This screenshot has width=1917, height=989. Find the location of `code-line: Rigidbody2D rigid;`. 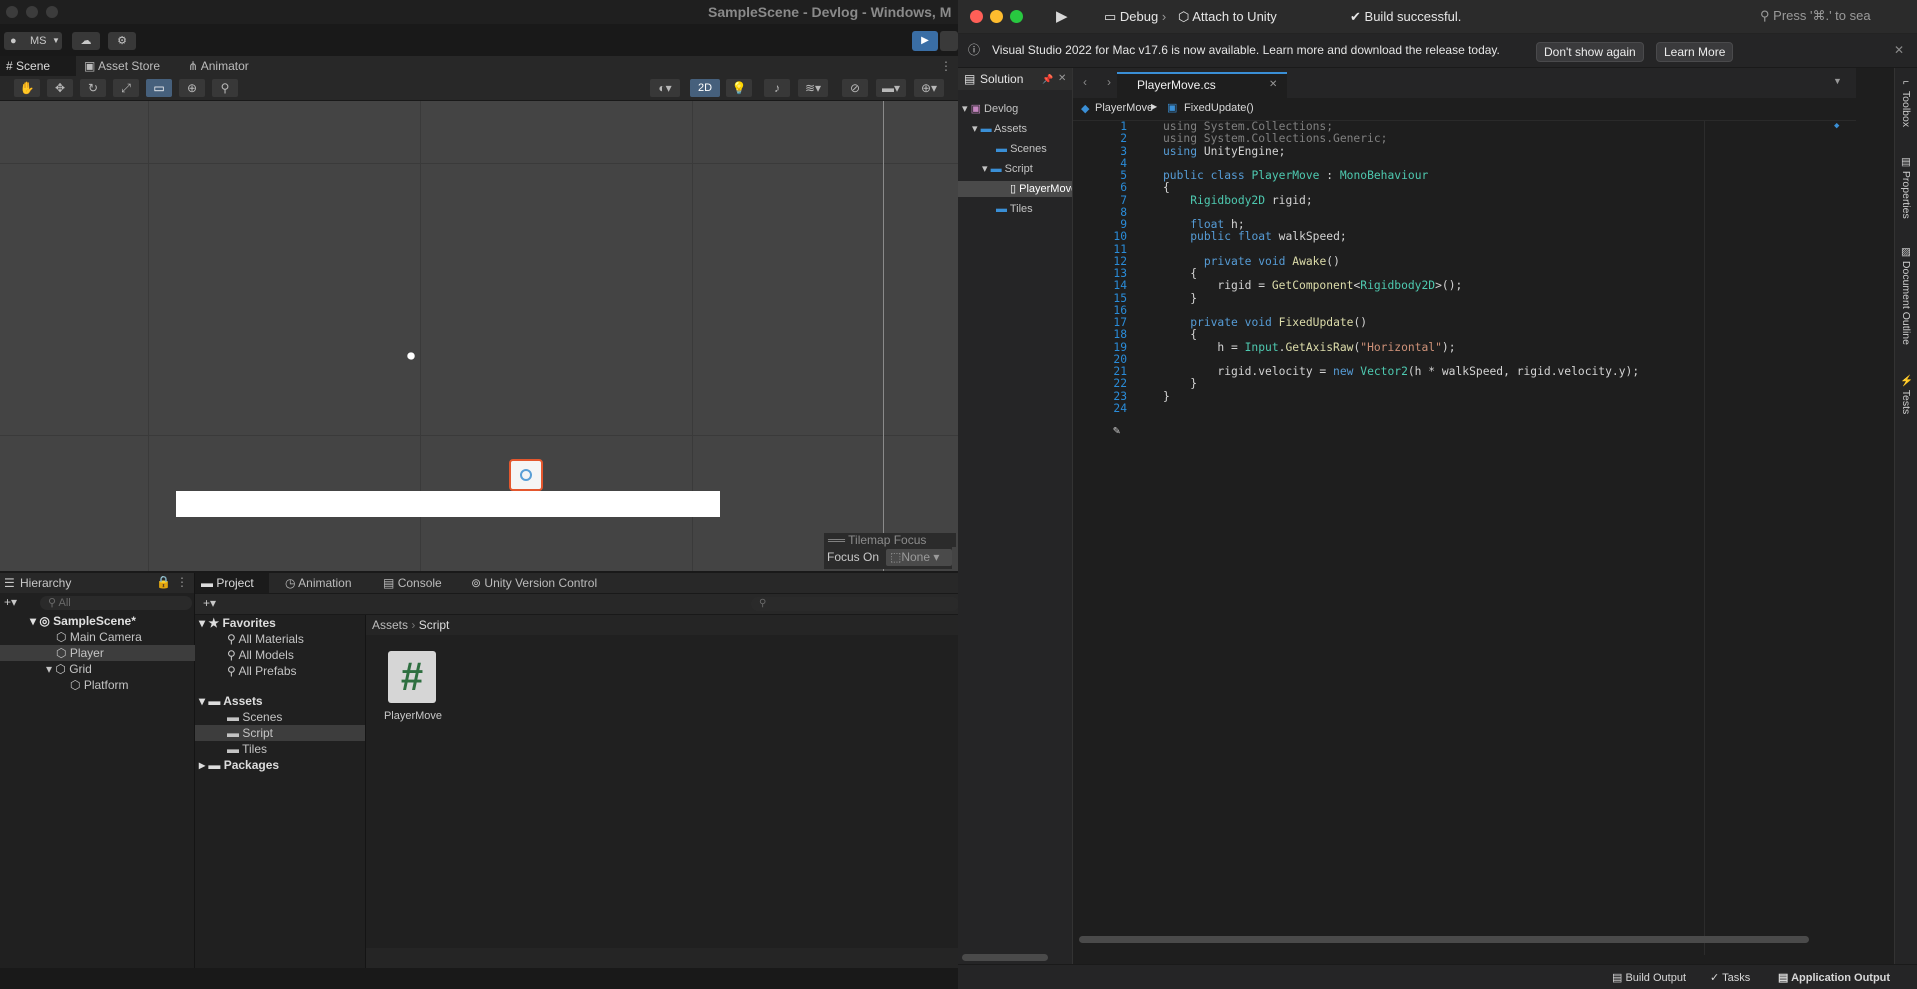

code-line: Rigidbody2D rigid; is located at coordinates (1237, 200).